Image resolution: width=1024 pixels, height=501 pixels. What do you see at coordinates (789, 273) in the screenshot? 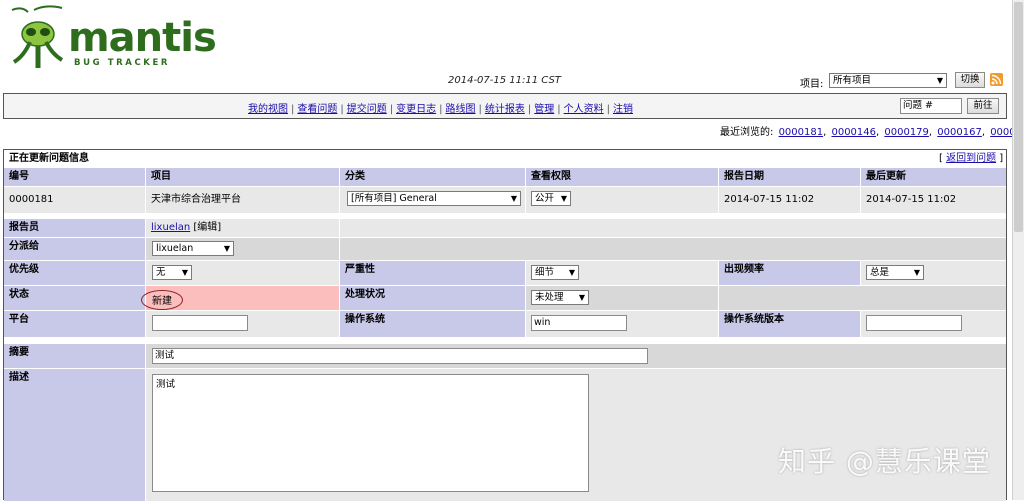
I see `reproducibility-label: 出现频率` at bounding box center [789, 273].